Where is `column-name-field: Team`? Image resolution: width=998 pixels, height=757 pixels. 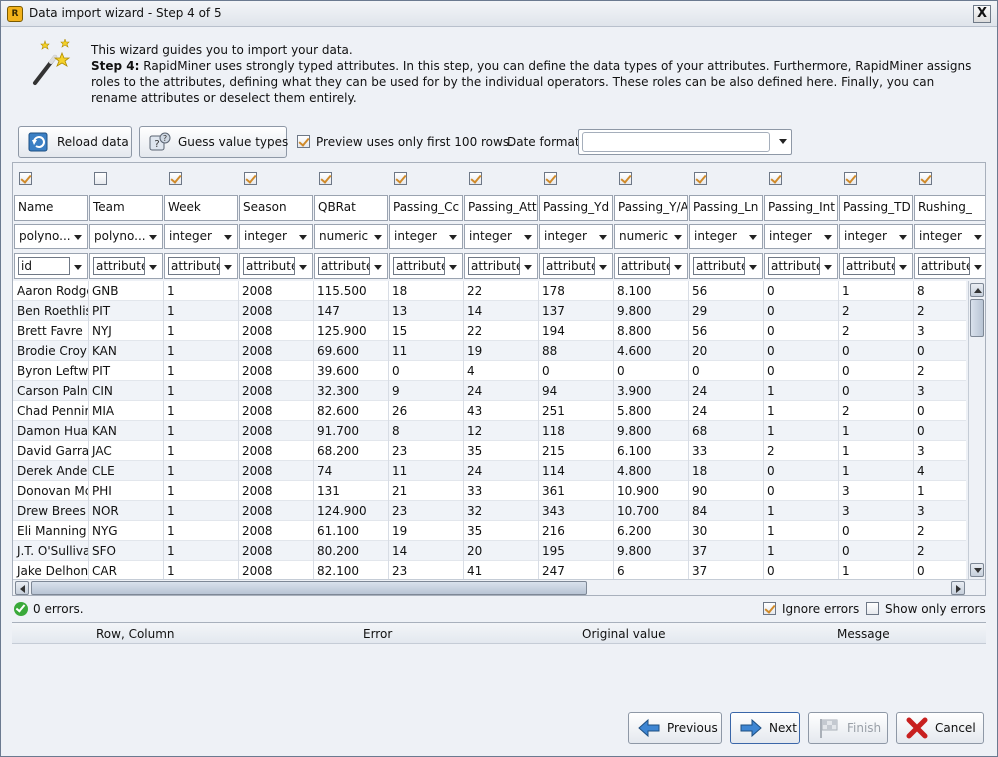
column-name-field: Team is located at coordinates (126, 208).